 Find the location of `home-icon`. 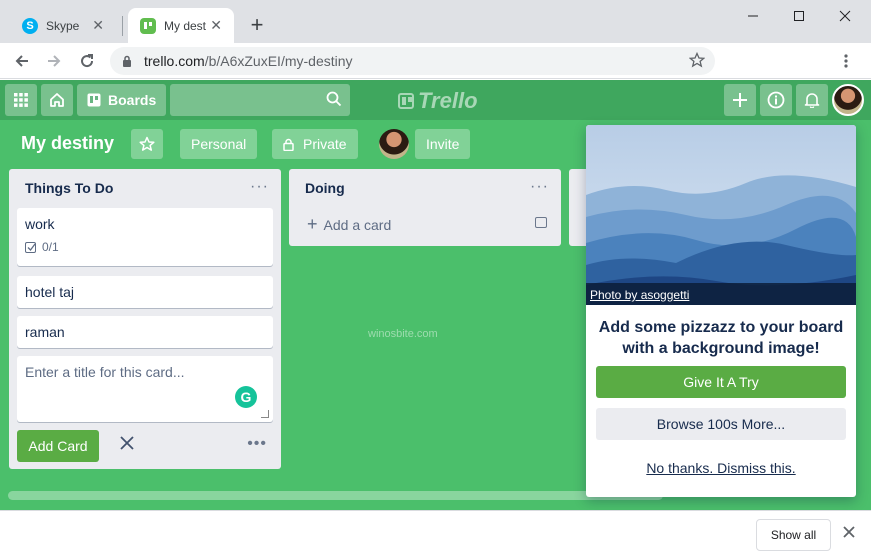

home-icon is located at coordinates (57, 100).